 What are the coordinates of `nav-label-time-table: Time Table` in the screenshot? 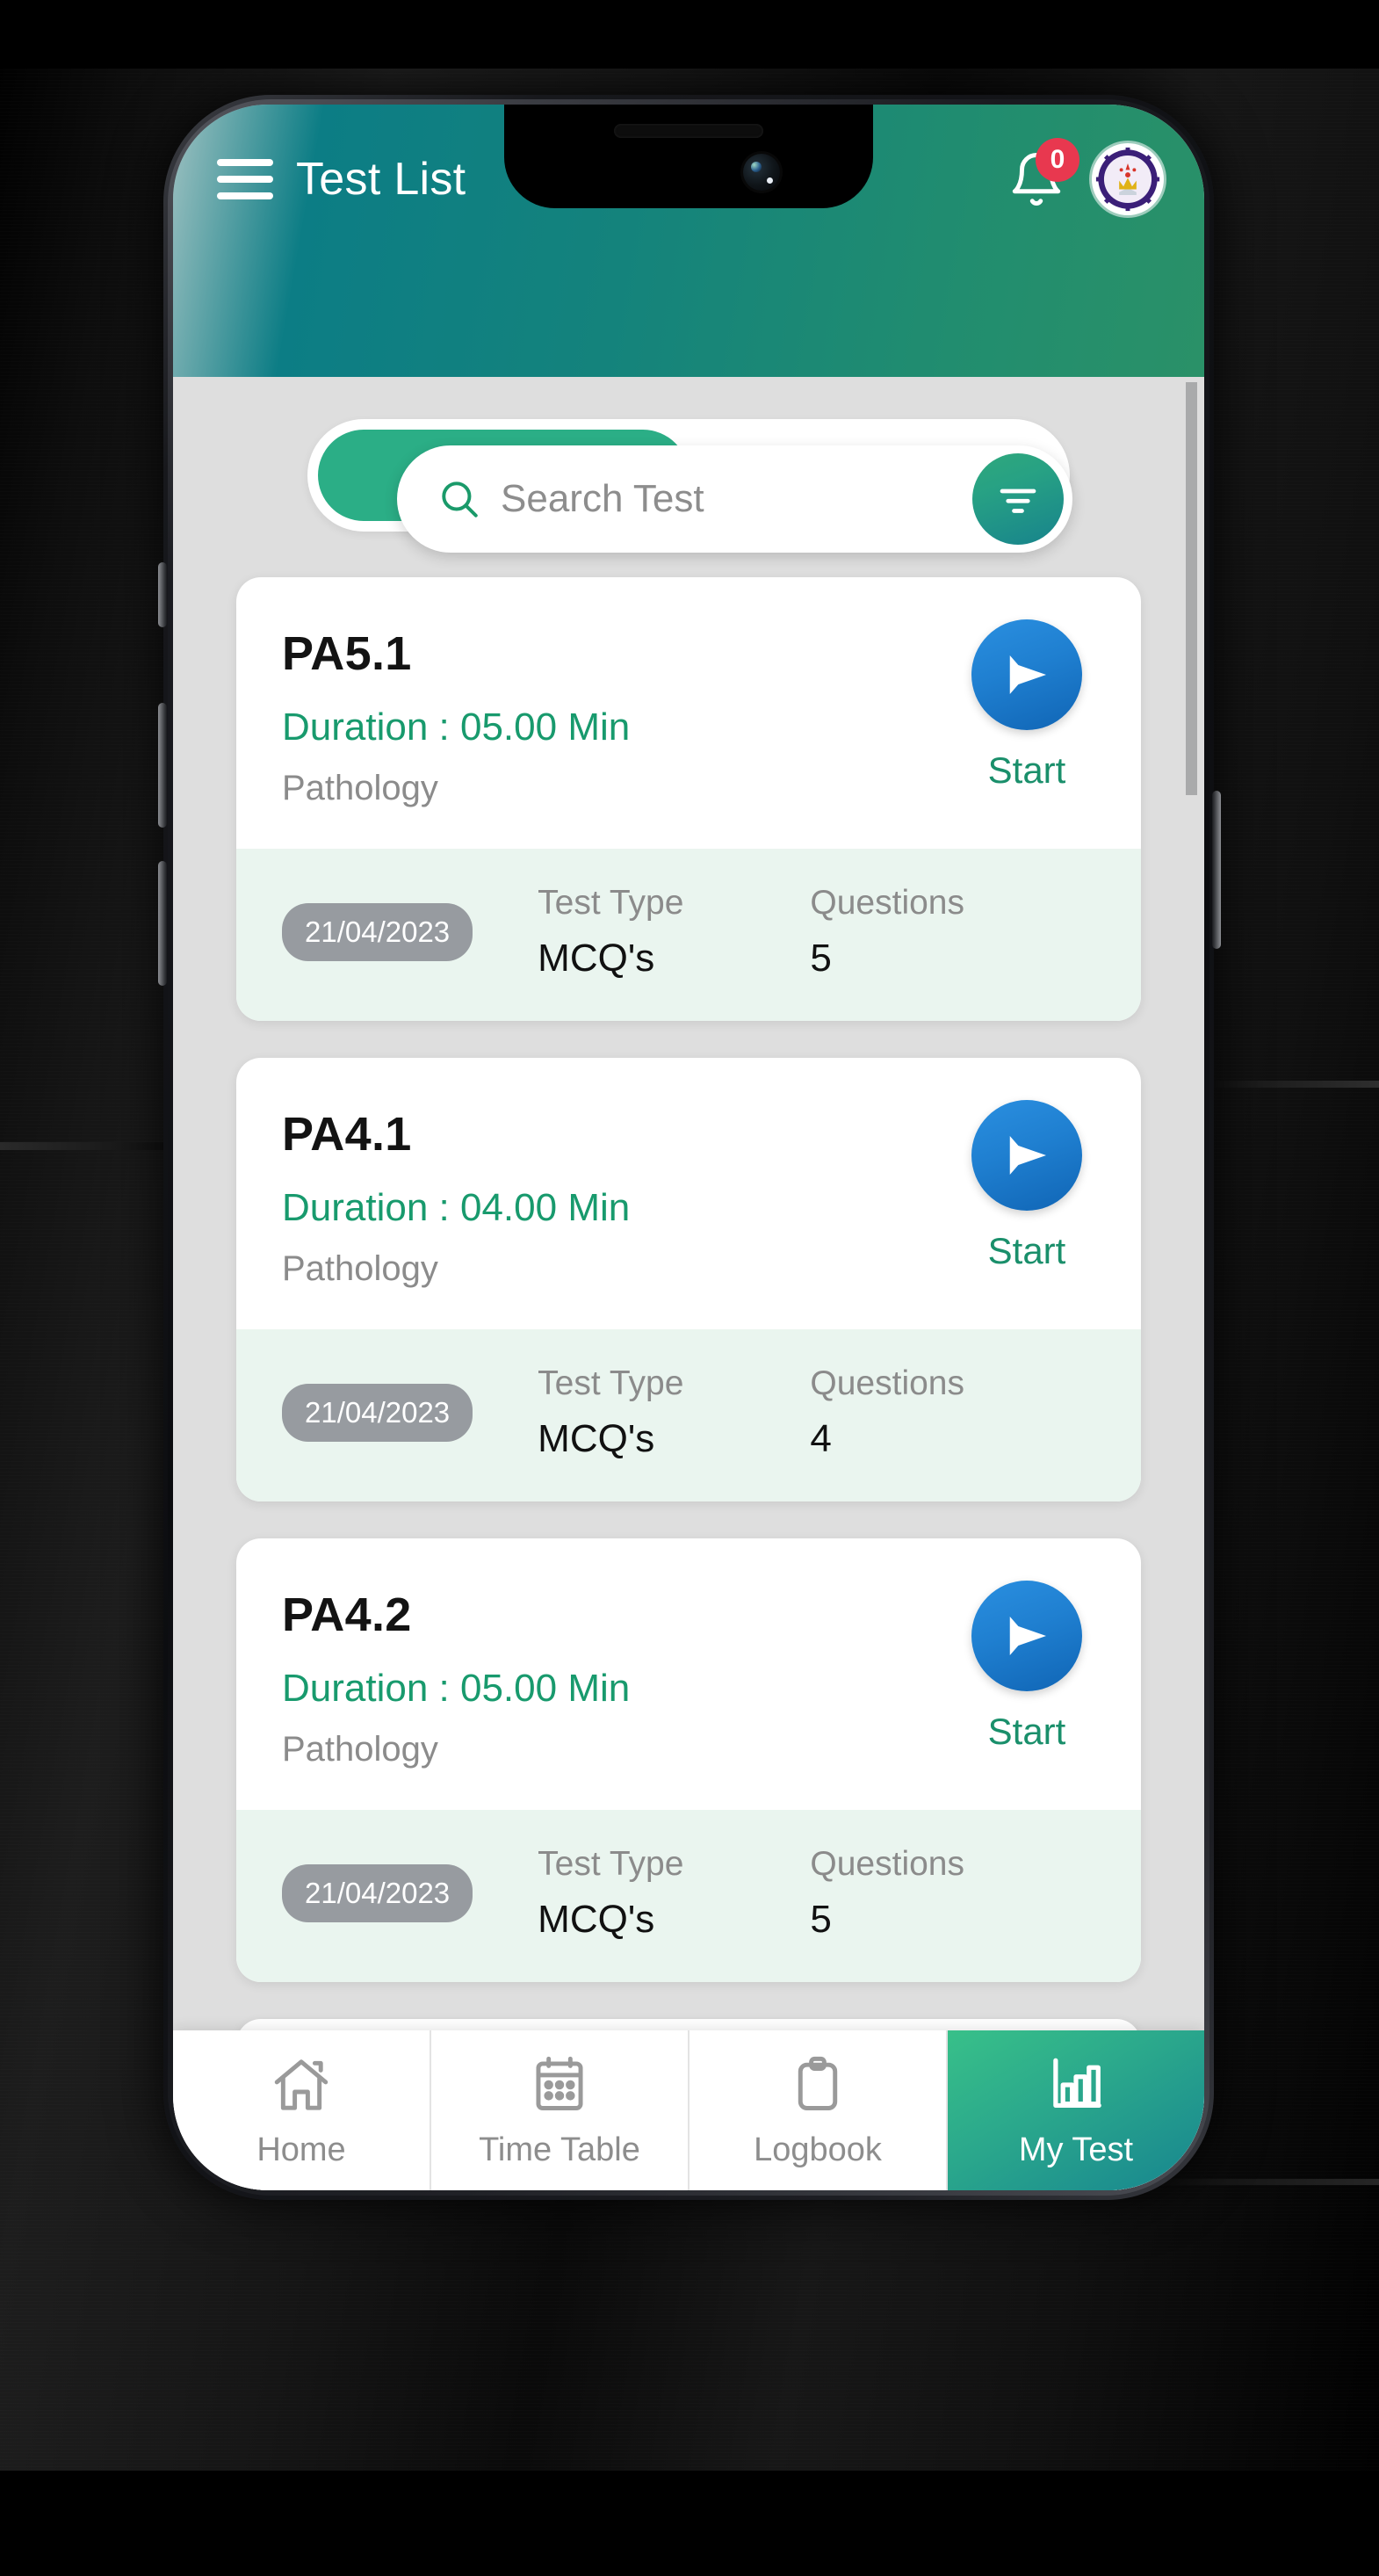 It's located at (559, 2149).